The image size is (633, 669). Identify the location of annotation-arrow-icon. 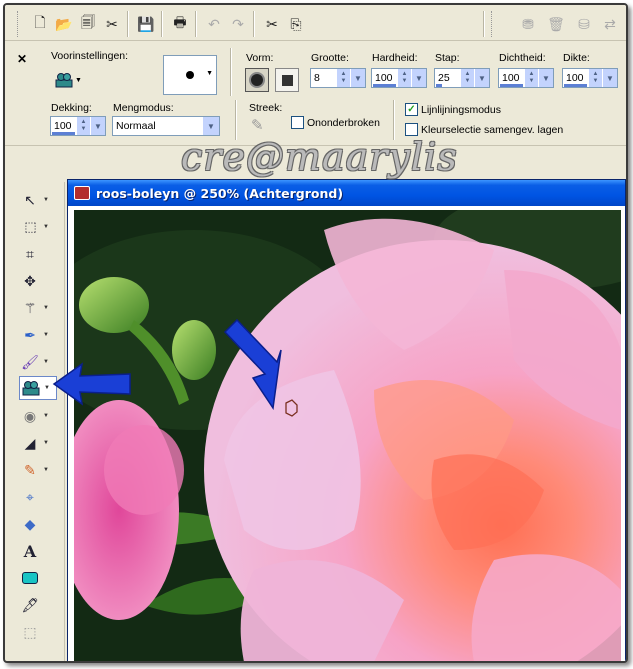
(252, 364).